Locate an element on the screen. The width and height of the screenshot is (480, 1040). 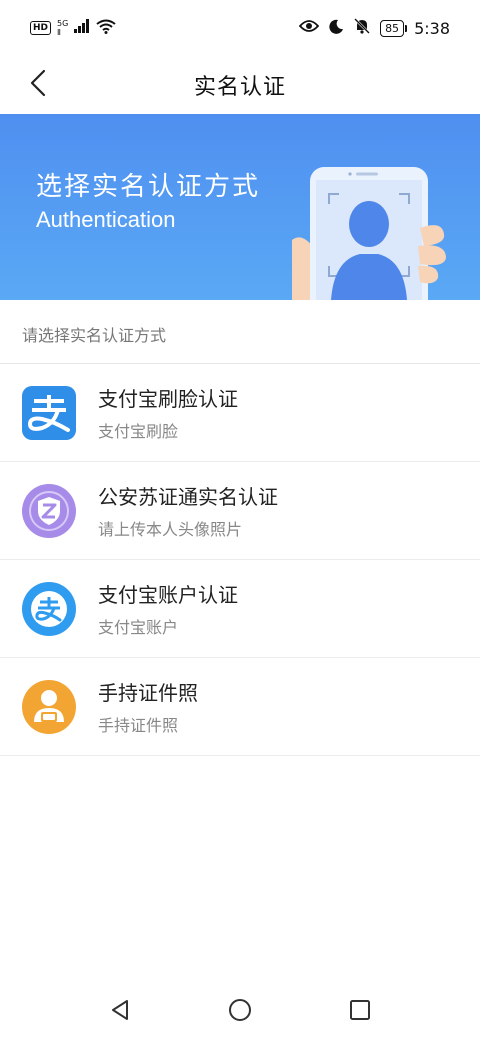
option-desc: 请上传本人头像照片 is located at coordinates (170, 529).